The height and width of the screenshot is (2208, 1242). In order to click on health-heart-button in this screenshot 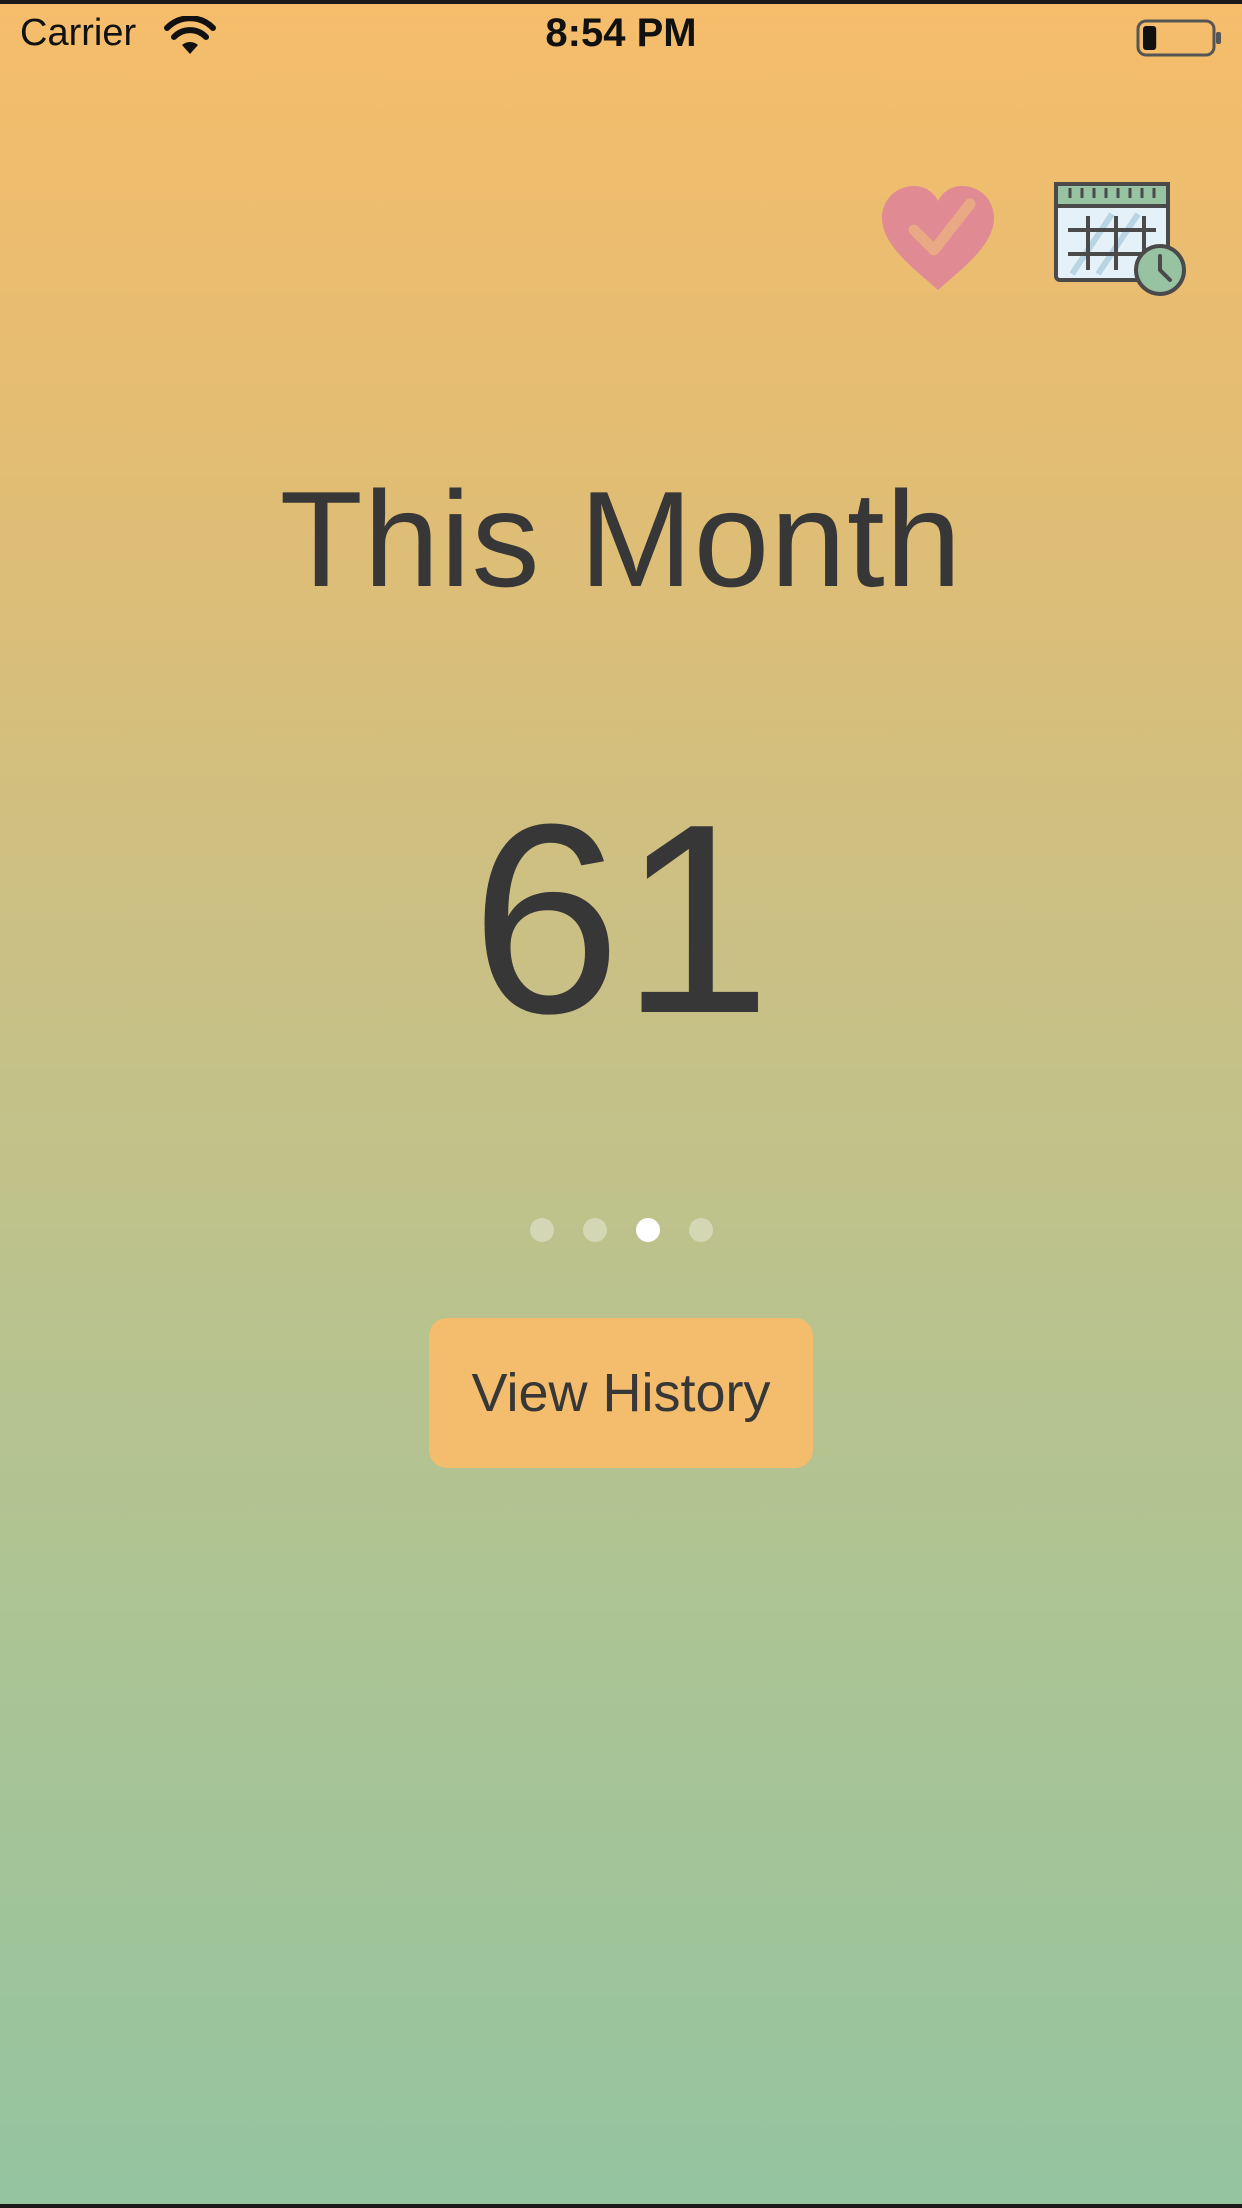, I will do `click(938, 240)`.